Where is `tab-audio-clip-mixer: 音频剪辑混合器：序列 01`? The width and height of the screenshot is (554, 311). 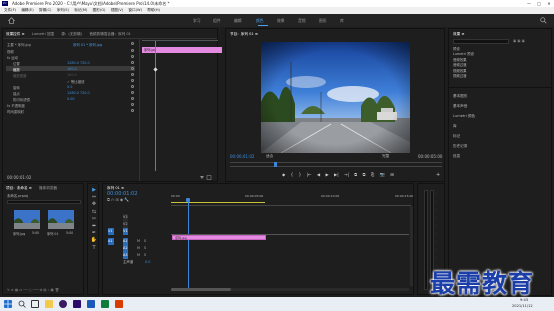 tab-audio-clip-mixer: 音频剪辑混合器：序列 01 is located at coordinates (110, 34).